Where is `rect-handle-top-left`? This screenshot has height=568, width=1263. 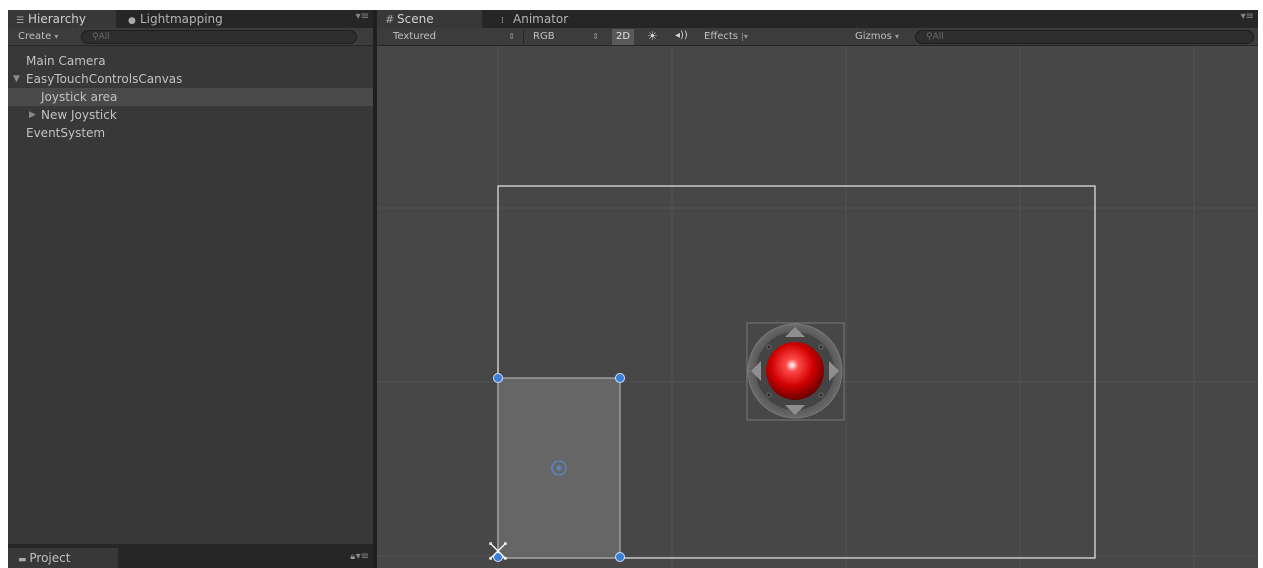
rect-handle-top-left is located at coordinates (498, 378).